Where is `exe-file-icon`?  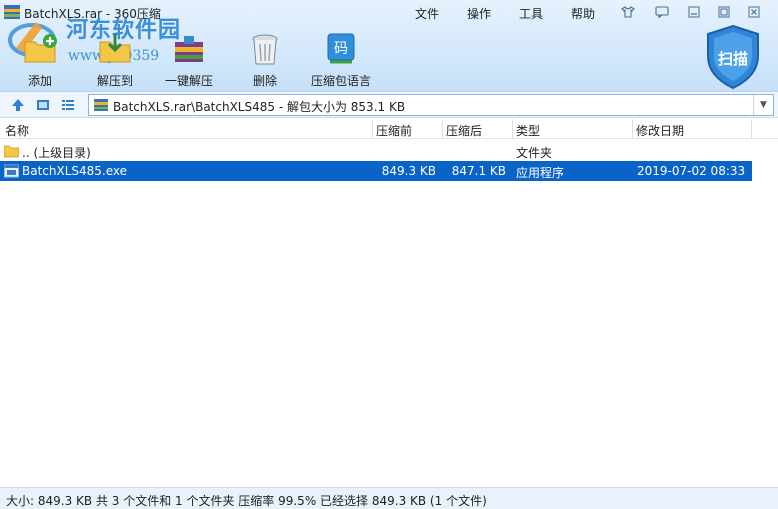 exe-file-icon is located at coordinates (11, 171).